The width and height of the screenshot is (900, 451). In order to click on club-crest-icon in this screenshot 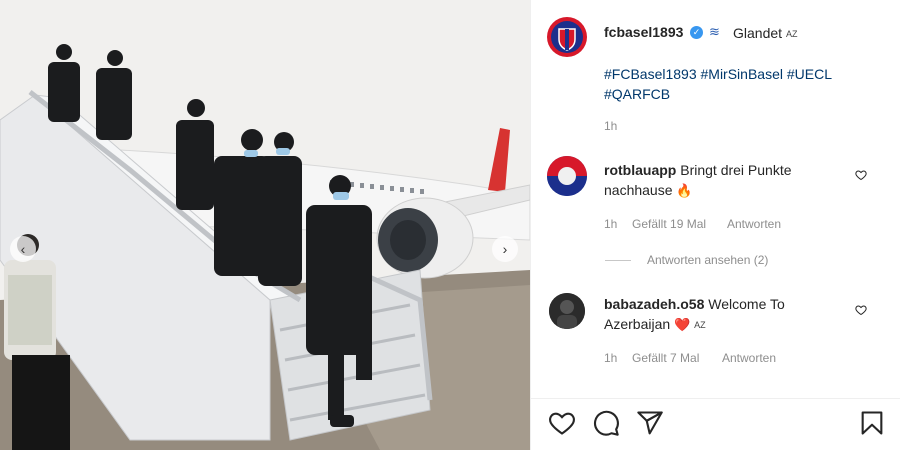, I will do `click(567, 37)`.